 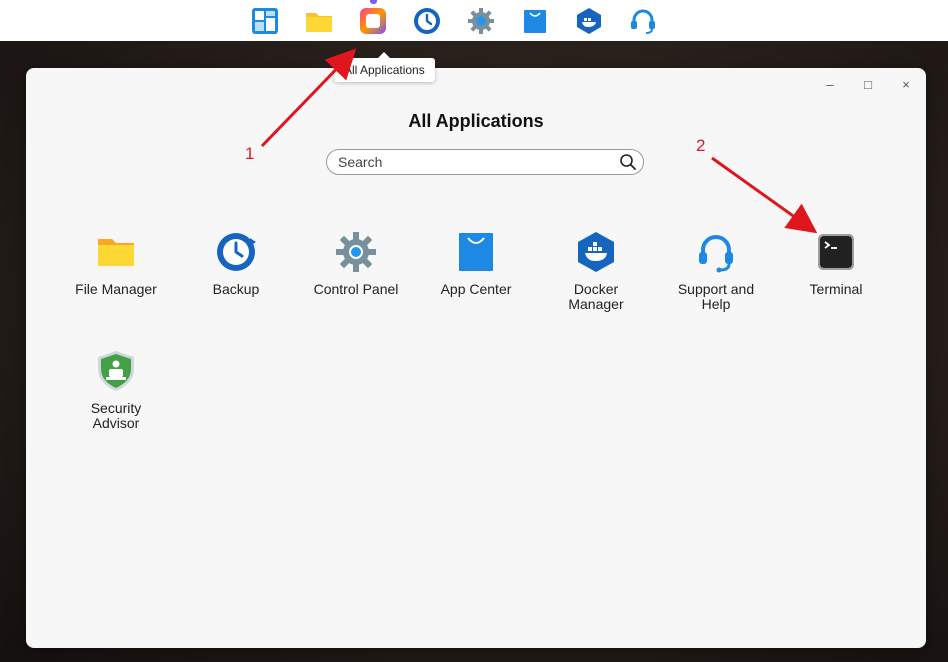 I want to click on search-input, so click(x=477, y=162).